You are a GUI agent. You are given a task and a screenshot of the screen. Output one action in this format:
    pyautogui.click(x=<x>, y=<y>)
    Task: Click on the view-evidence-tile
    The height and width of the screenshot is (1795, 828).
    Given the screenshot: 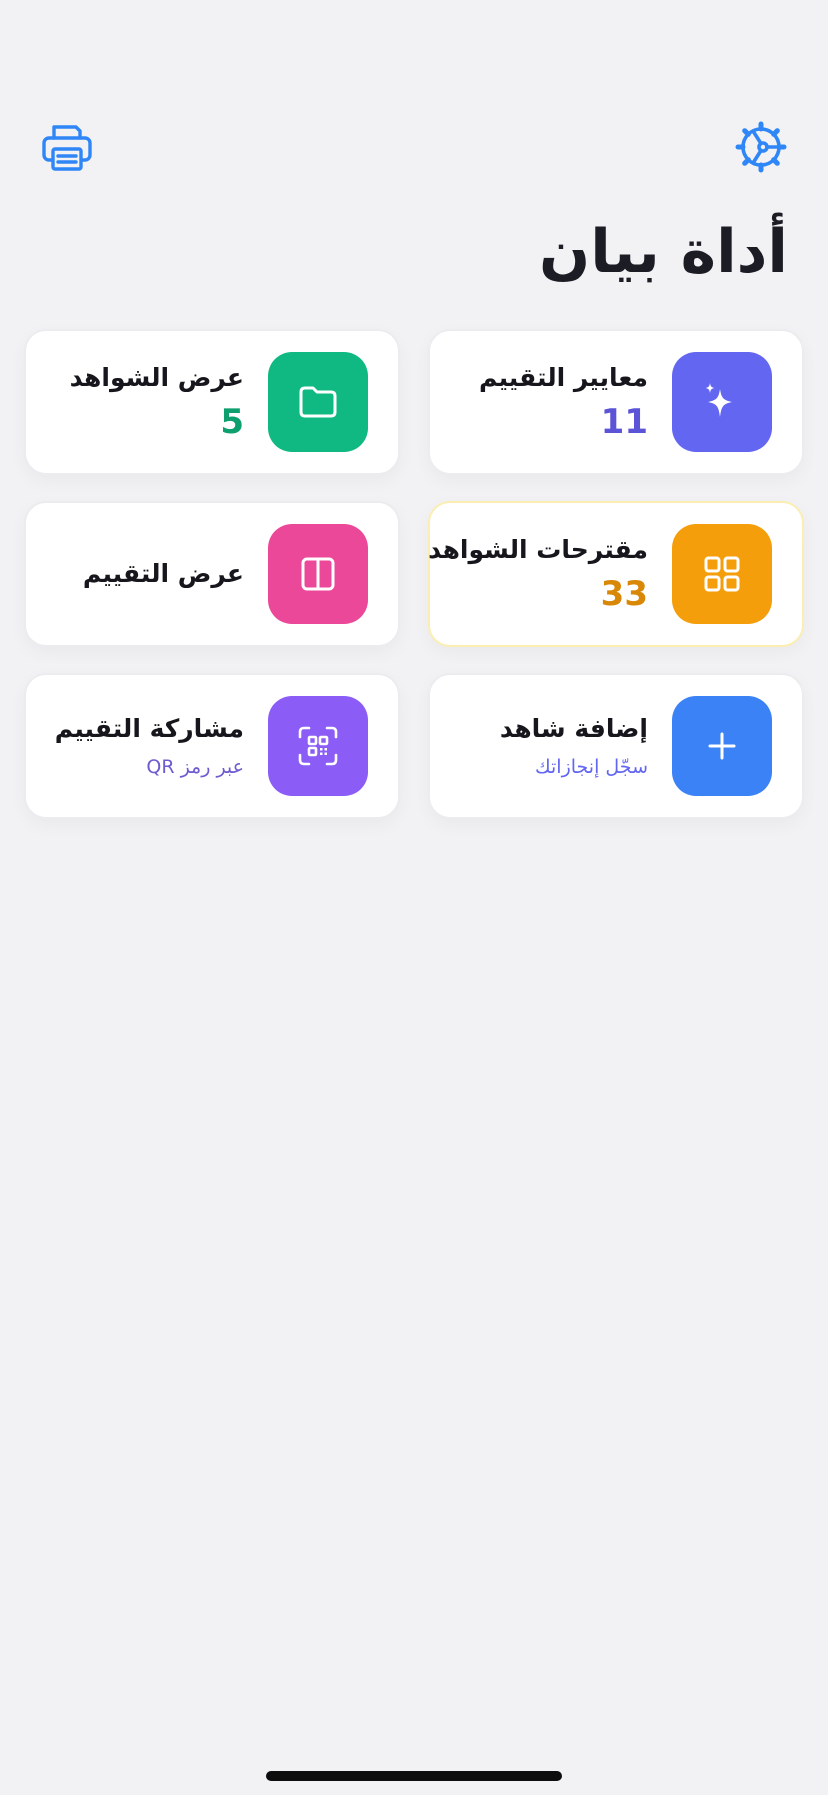 What is the action you would take?
    pyautogui.click(x=318, y=402)
    